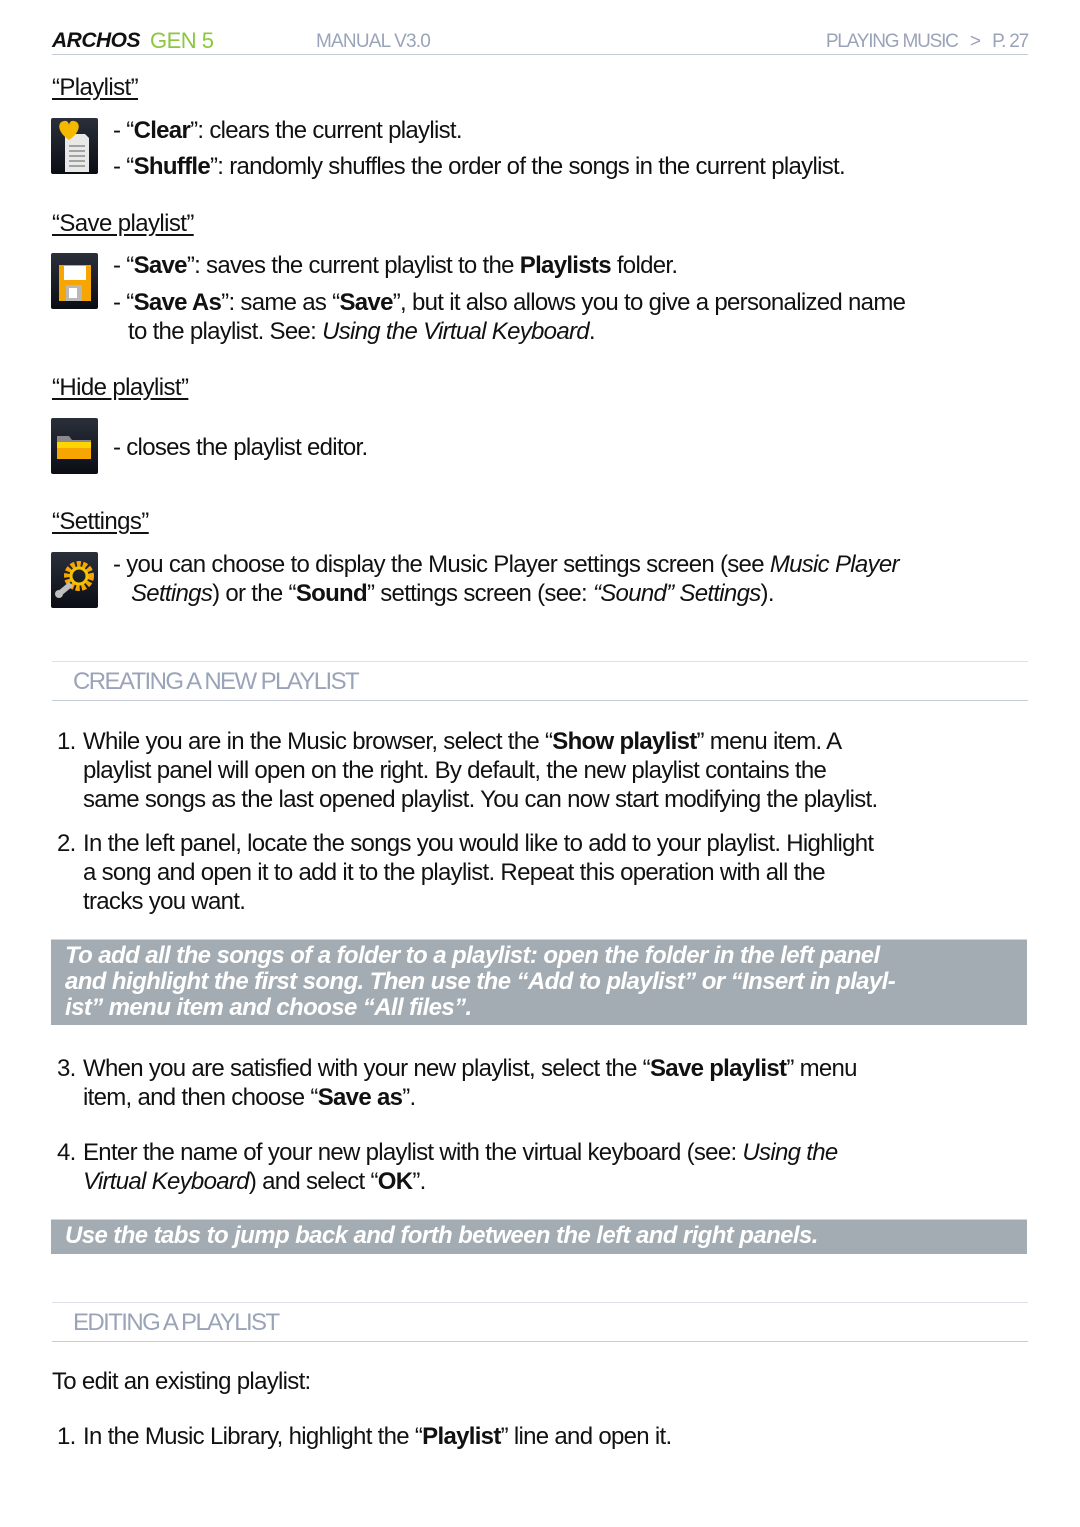 This screenshot has width=1080, height=1527. What do you see at coordinates (164, 901) in the screenshot?
I see `step-2-line-3: tracks you want.` at bounding box center [164, 901].